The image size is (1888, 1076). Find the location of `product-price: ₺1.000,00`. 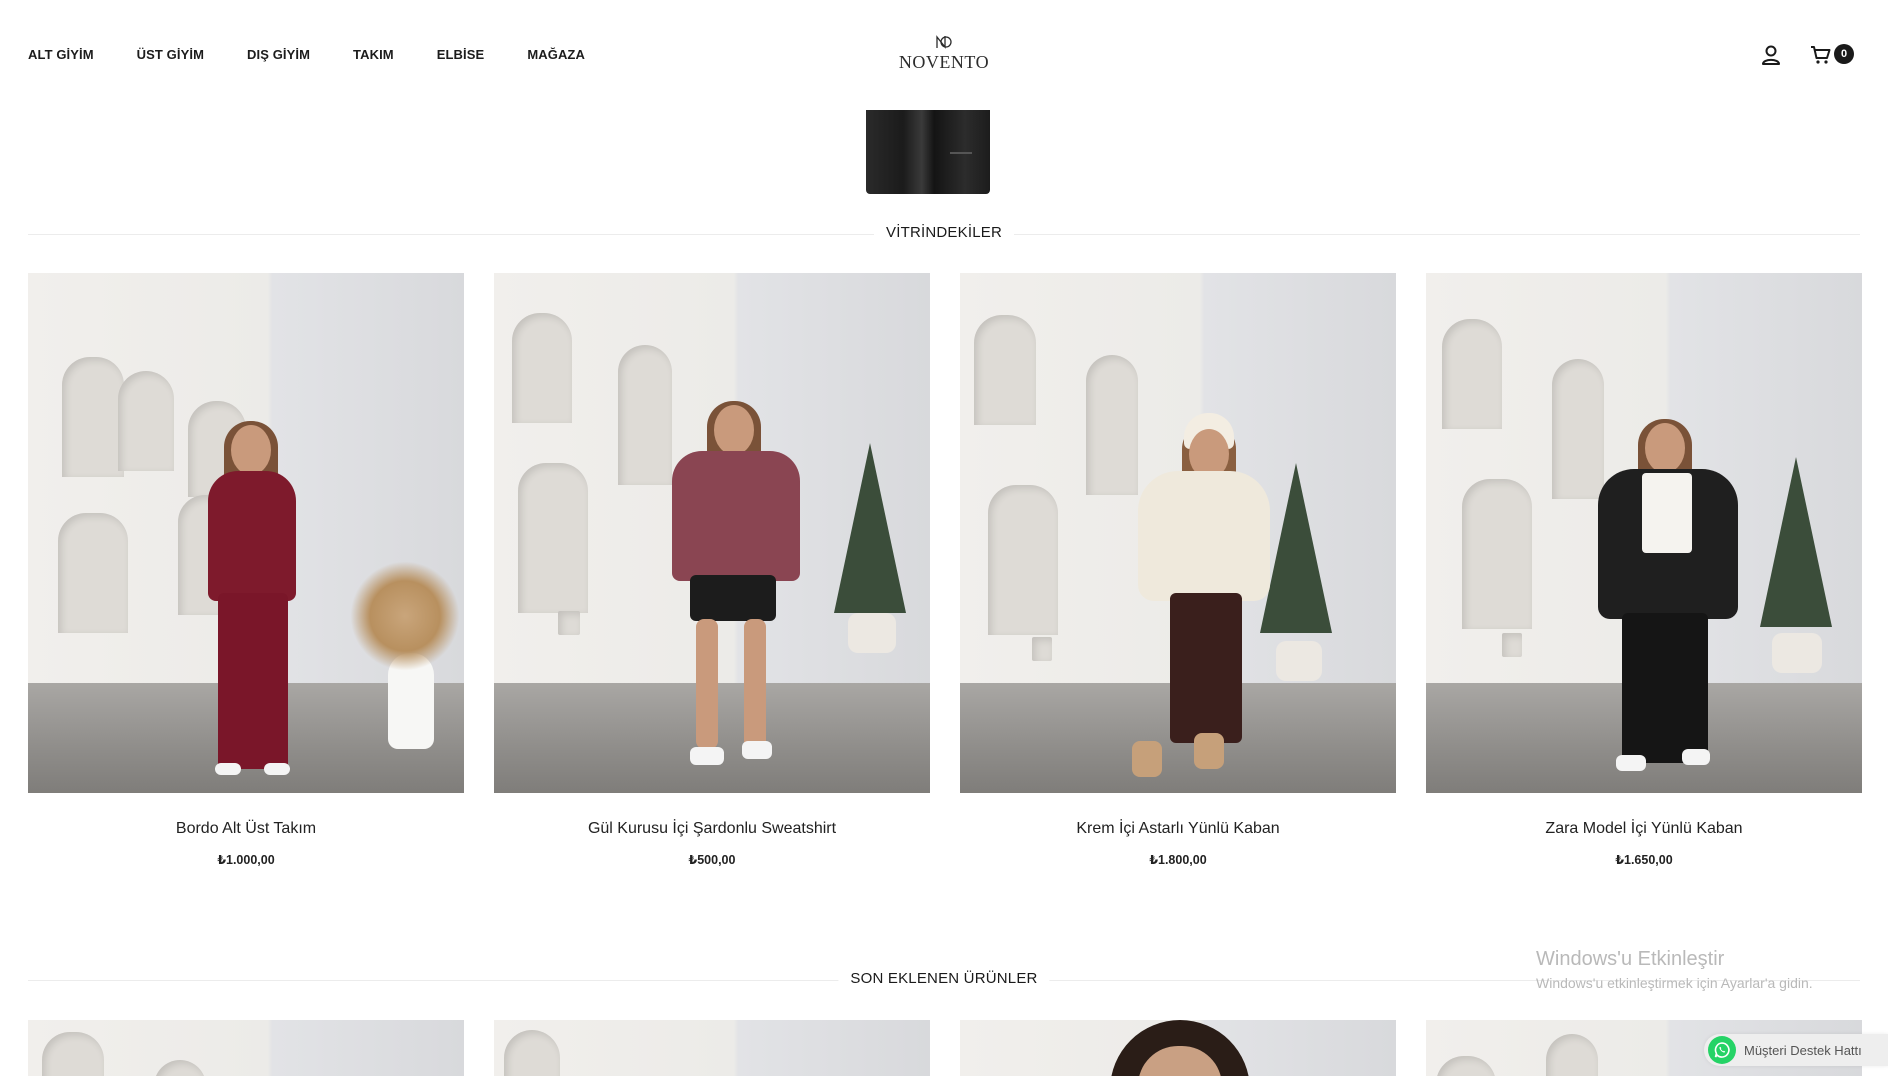

product-price: ₺1.000,00 is located at coordinates (246, 860).